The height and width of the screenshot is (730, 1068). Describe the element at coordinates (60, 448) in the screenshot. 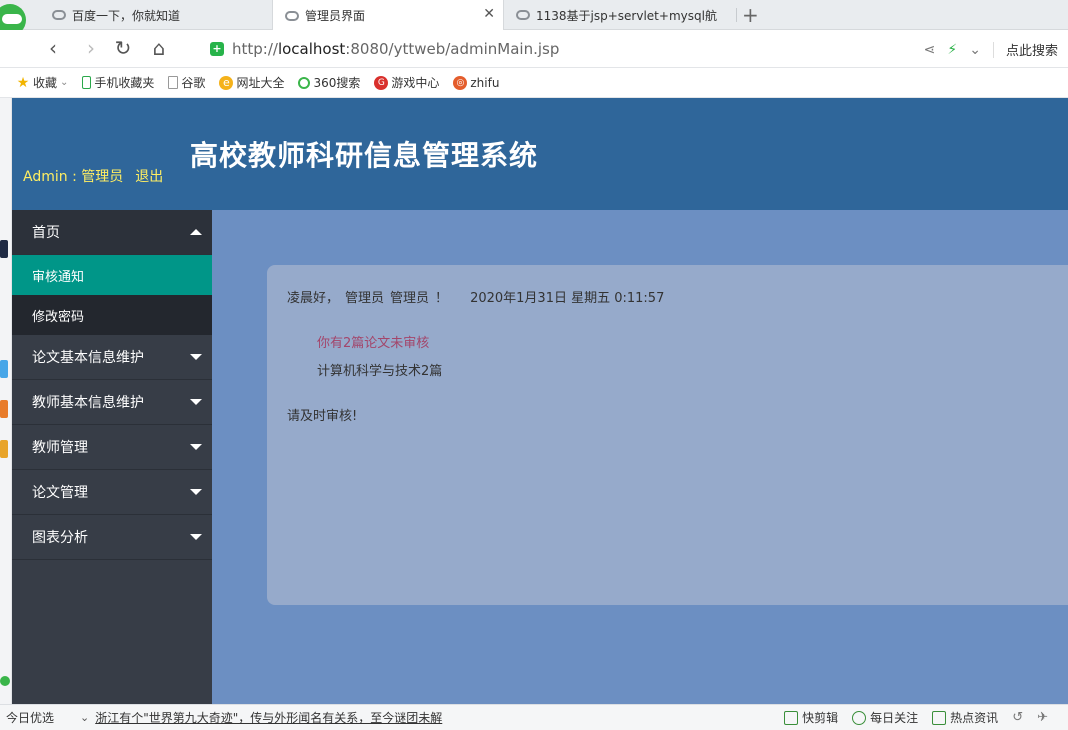

I see `sidebar-item-label: 教师管理` at that location.